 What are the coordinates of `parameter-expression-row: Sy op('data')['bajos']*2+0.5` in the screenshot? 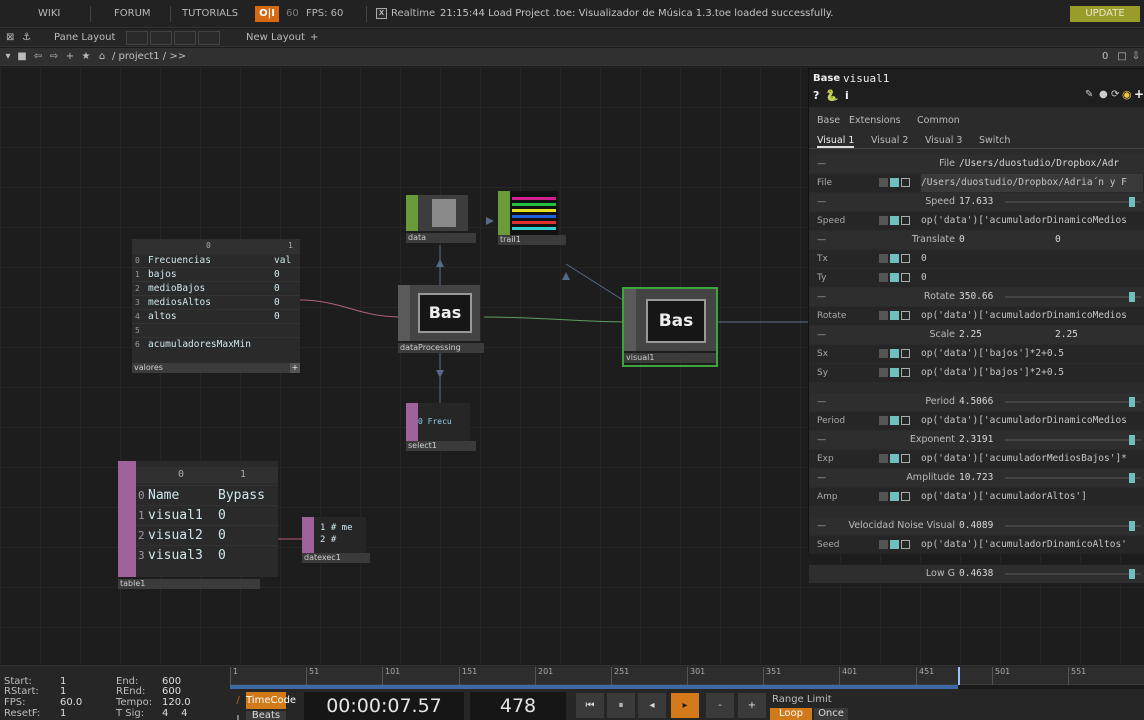 It's located at (976, 373).